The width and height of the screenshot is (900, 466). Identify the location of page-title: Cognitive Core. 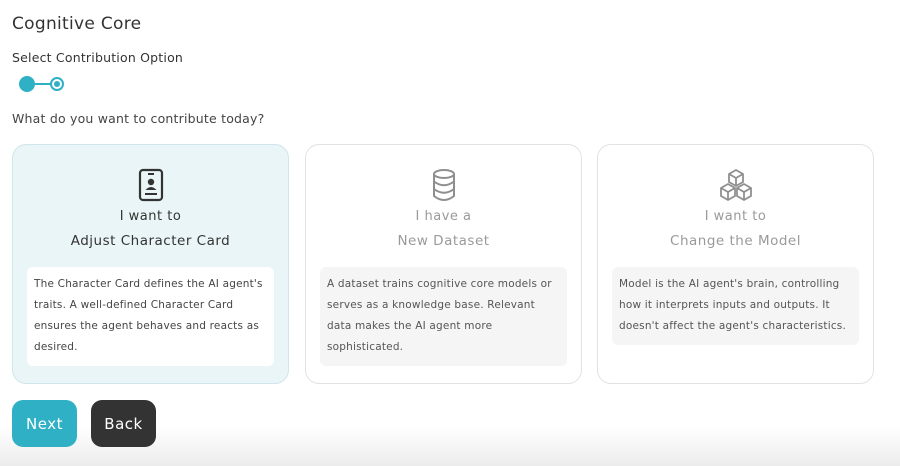
(77, 24).